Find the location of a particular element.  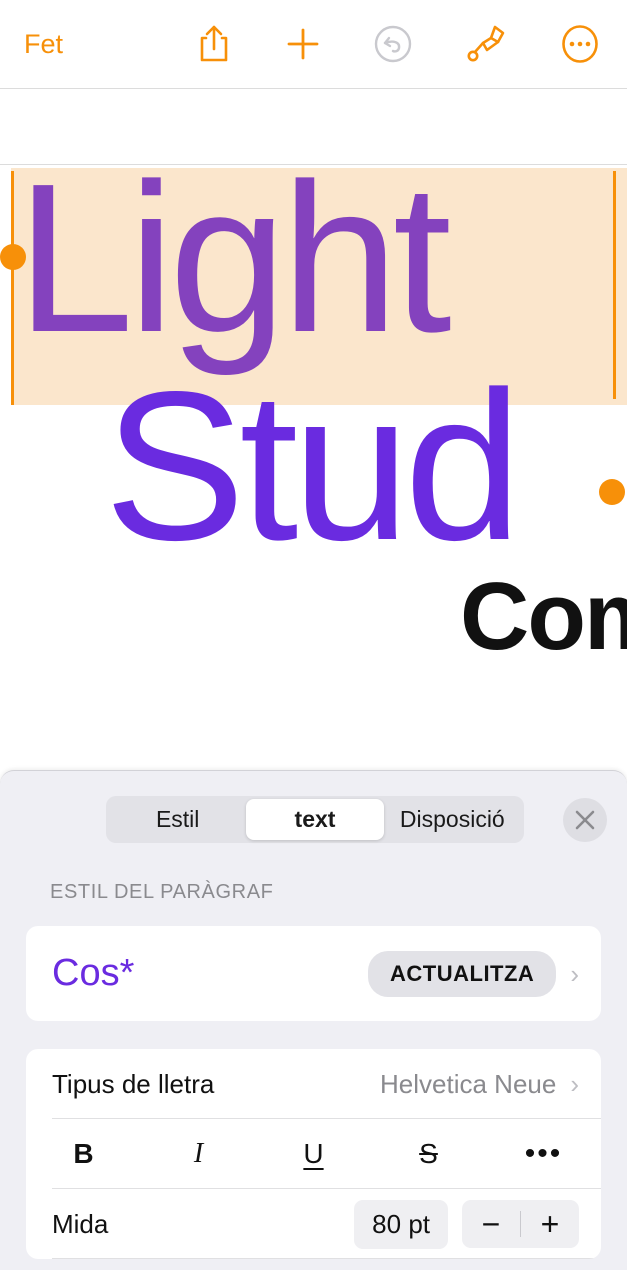

font-size-label: Mida is located at coordinates (80, 1223).